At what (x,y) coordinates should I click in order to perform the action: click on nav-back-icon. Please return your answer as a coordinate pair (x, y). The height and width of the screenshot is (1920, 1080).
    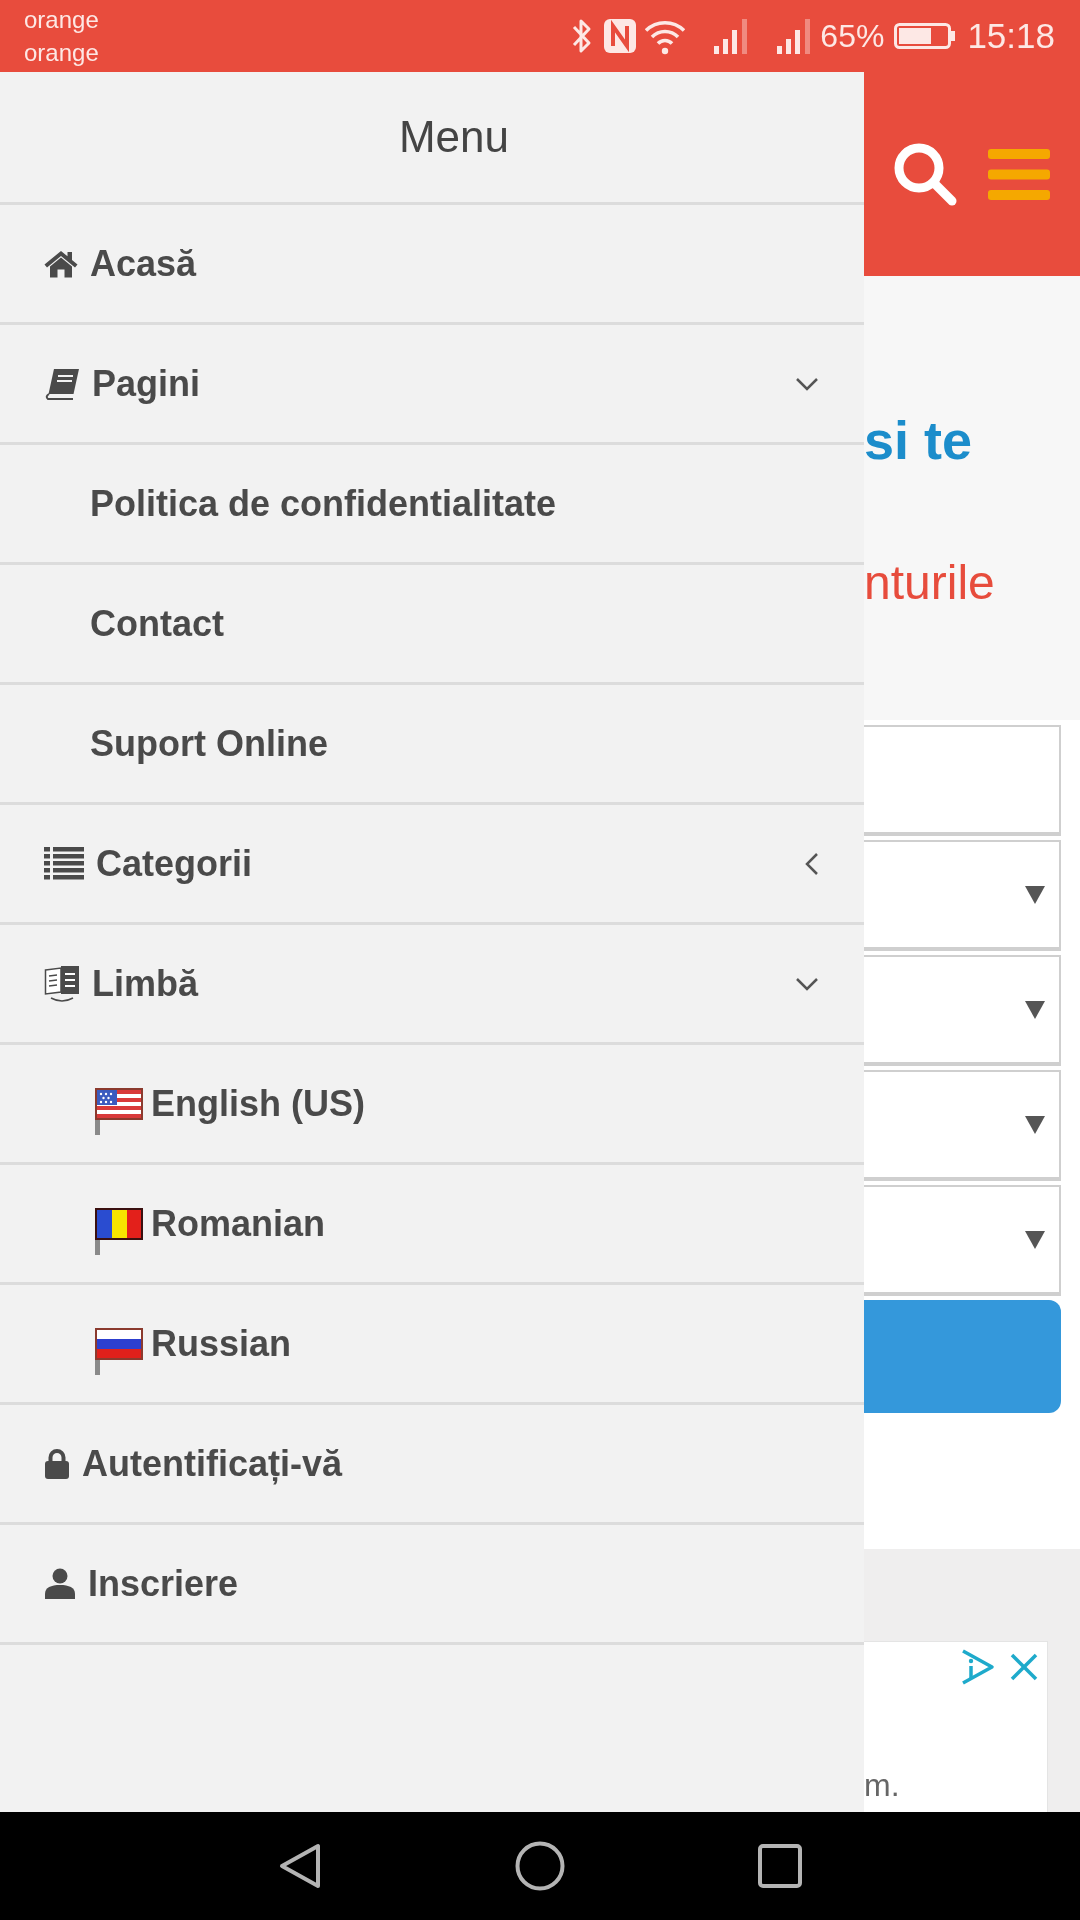
    Looking at the image, I should click on (300, 1866).